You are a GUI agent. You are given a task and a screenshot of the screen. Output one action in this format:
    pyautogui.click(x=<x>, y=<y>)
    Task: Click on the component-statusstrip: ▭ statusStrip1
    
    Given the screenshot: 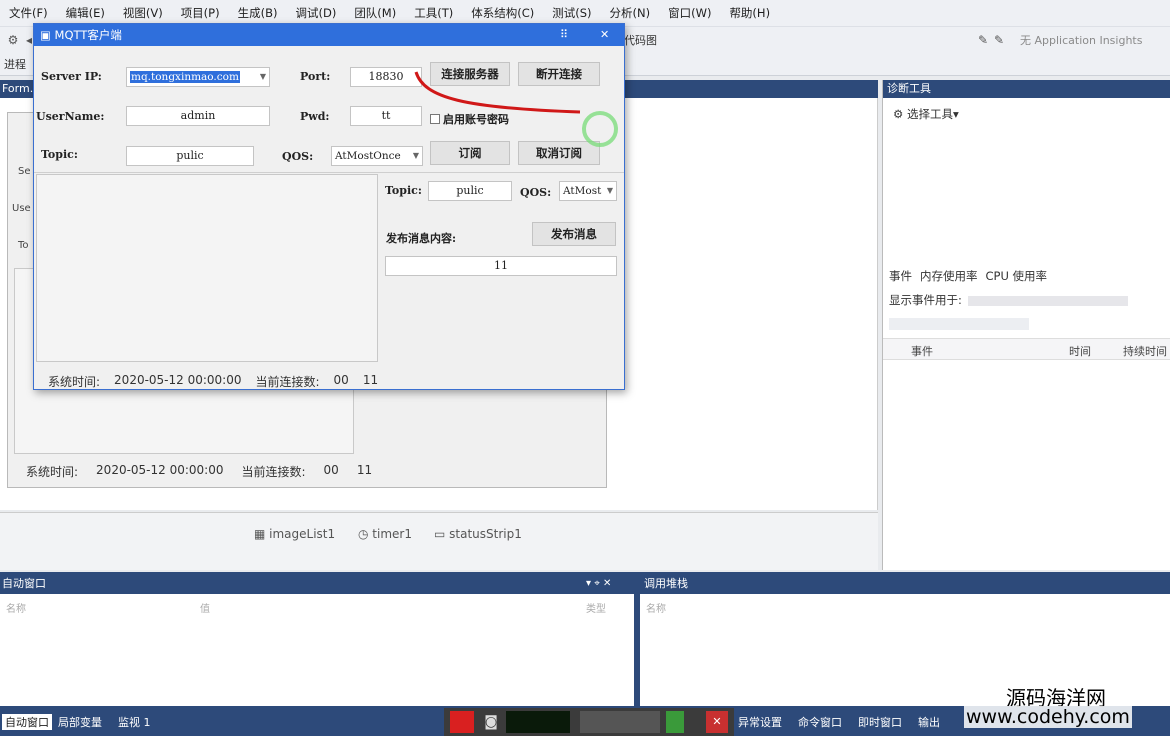 What is the action you would take?
    pyautogui.click(x=478, y=534)
    